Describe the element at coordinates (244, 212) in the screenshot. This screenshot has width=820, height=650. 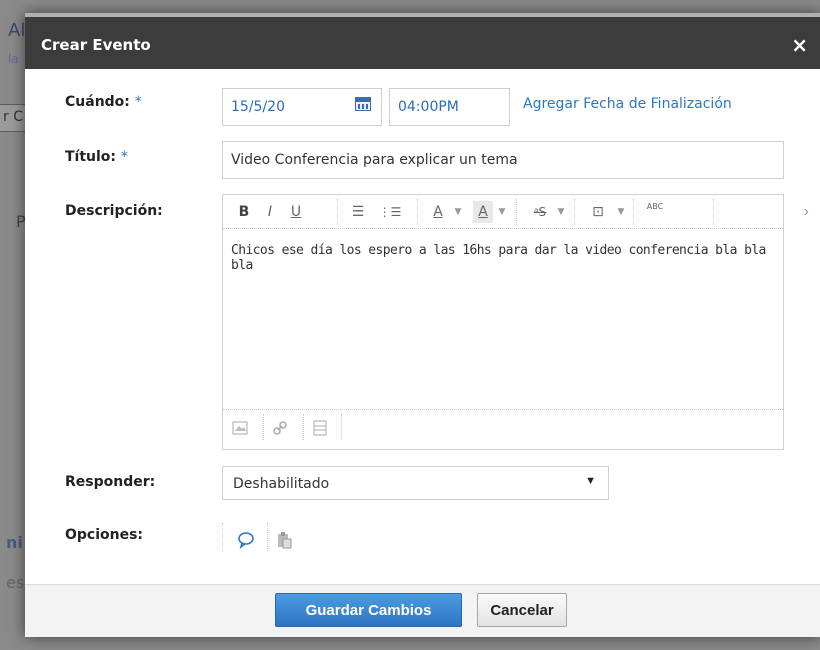
I see `bold-button: B` at that location.